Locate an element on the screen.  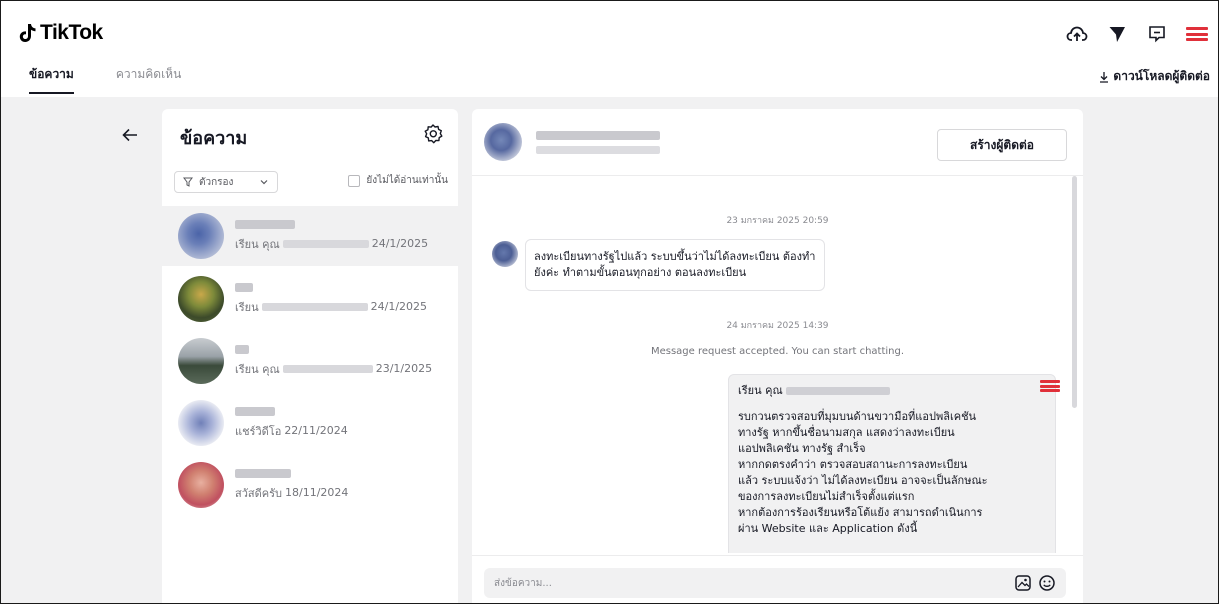
outgoing-greeting: เรียน คุณ is located at coordinates (760, 390).